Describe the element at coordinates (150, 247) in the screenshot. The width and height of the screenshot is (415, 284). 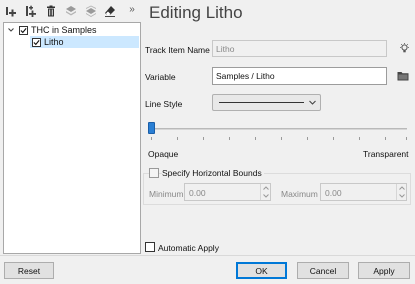
I see `automatic-apply-checkbox` at that location.